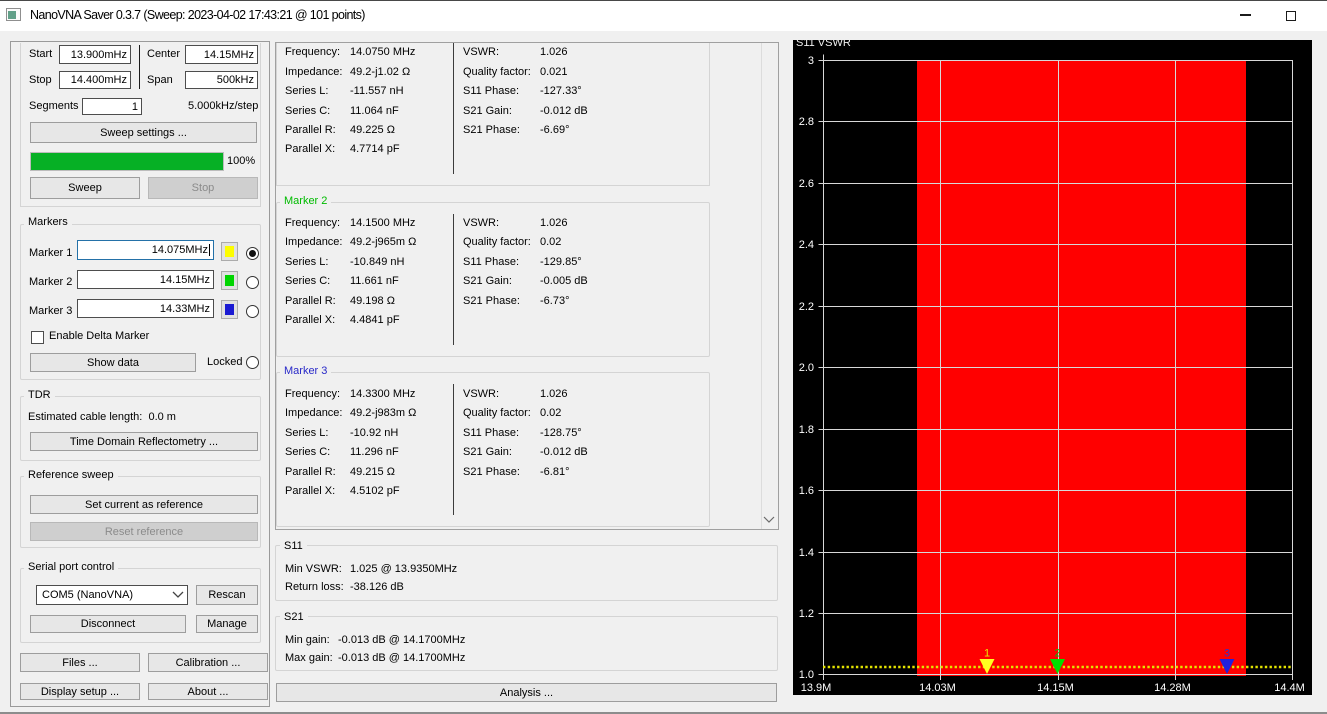  I want to click on svg-text: 1.0, so click(806, 675).